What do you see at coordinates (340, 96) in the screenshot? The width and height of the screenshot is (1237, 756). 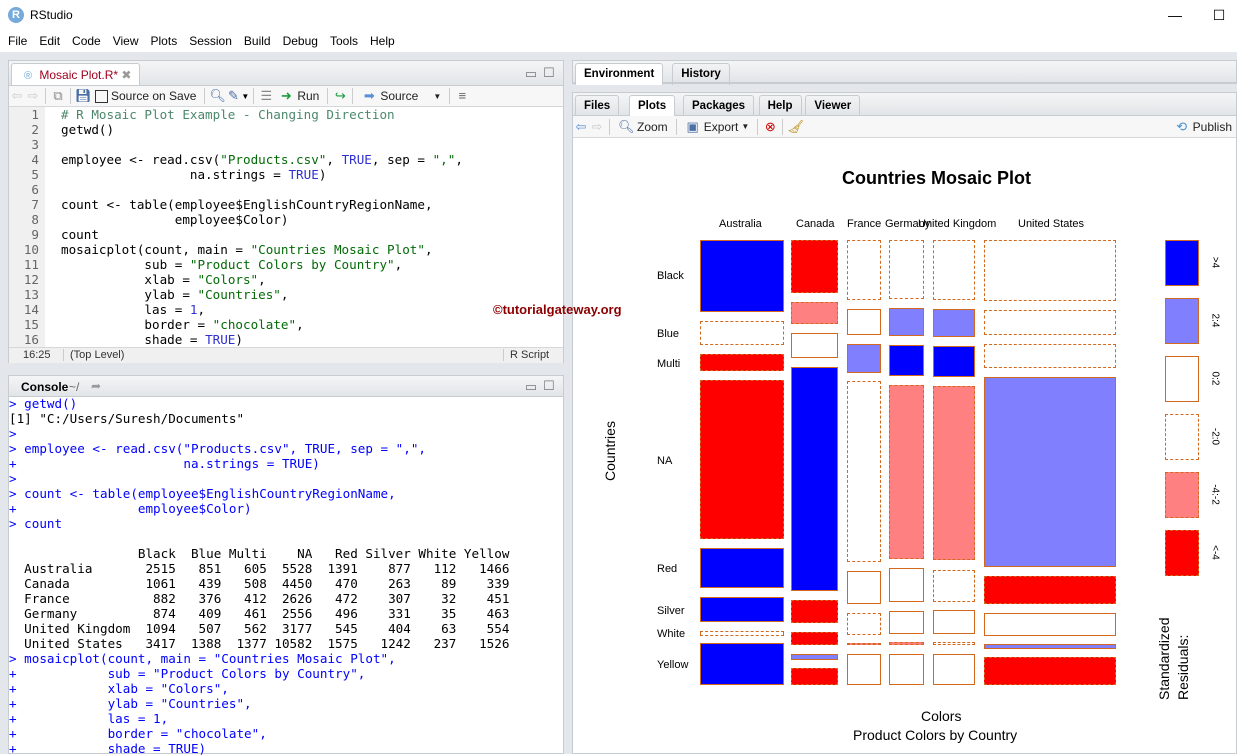 I see `rerun-icon: ↪` at bounding box center [340, 96].